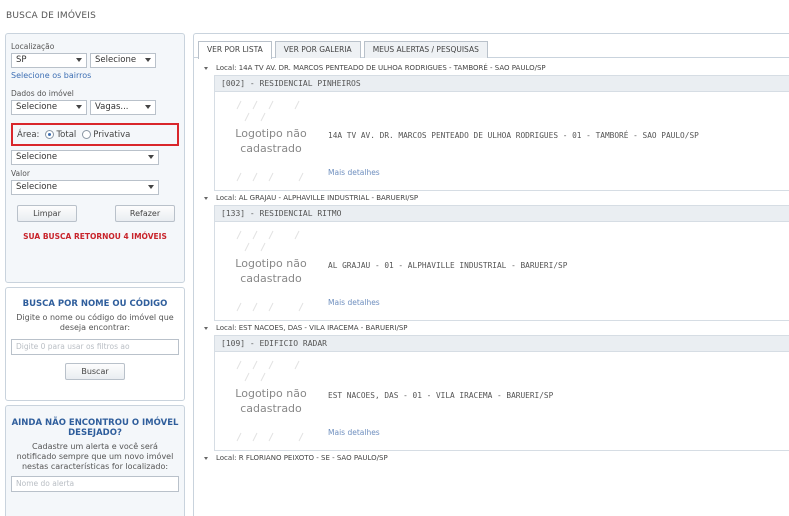  Describe the element at coordinates (85, 157) in the screenshot. I see `area-select: Selecione` at that location.